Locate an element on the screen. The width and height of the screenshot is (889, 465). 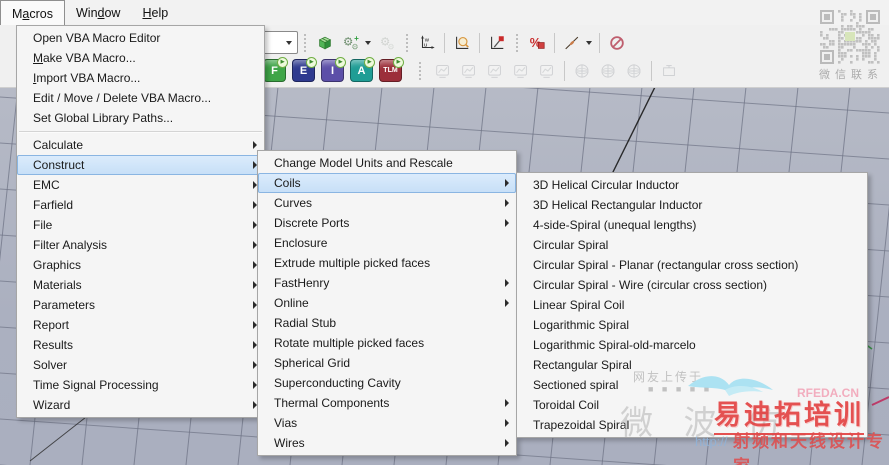
menu-item-spherical-grid: Spherical Grid is located at coordinates (387, 363).